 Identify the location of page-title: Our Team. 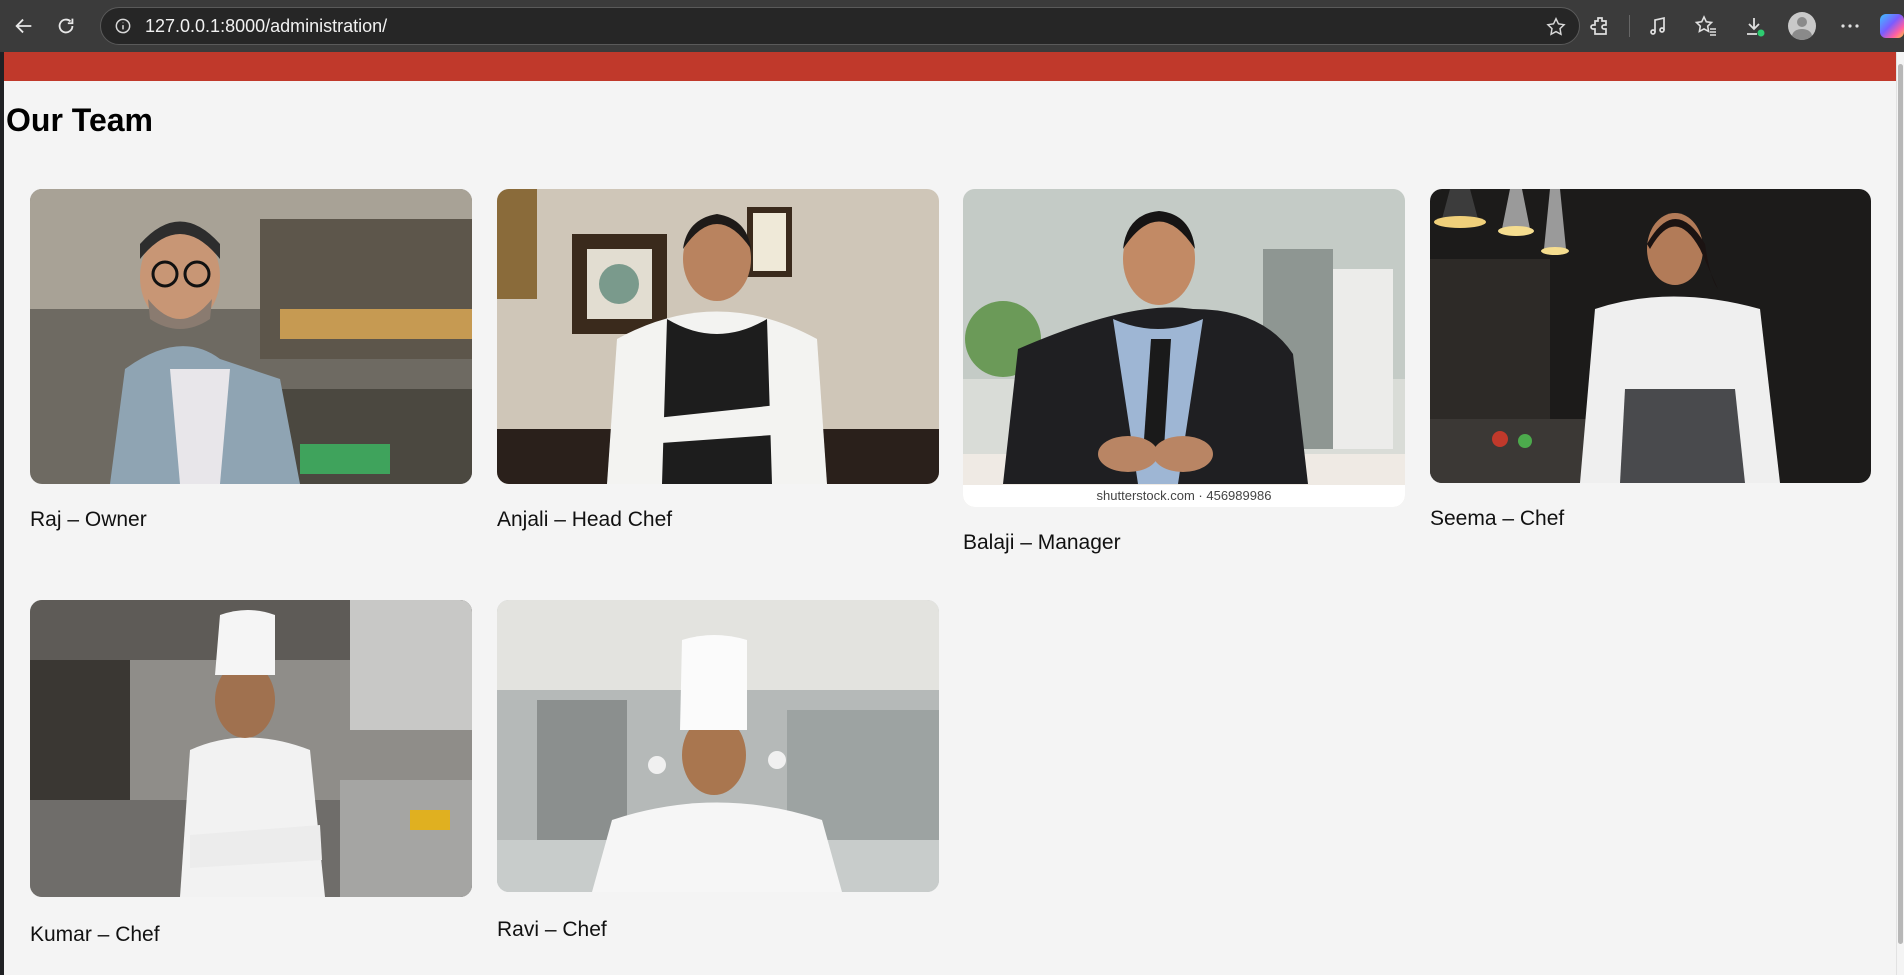
(79, 120).